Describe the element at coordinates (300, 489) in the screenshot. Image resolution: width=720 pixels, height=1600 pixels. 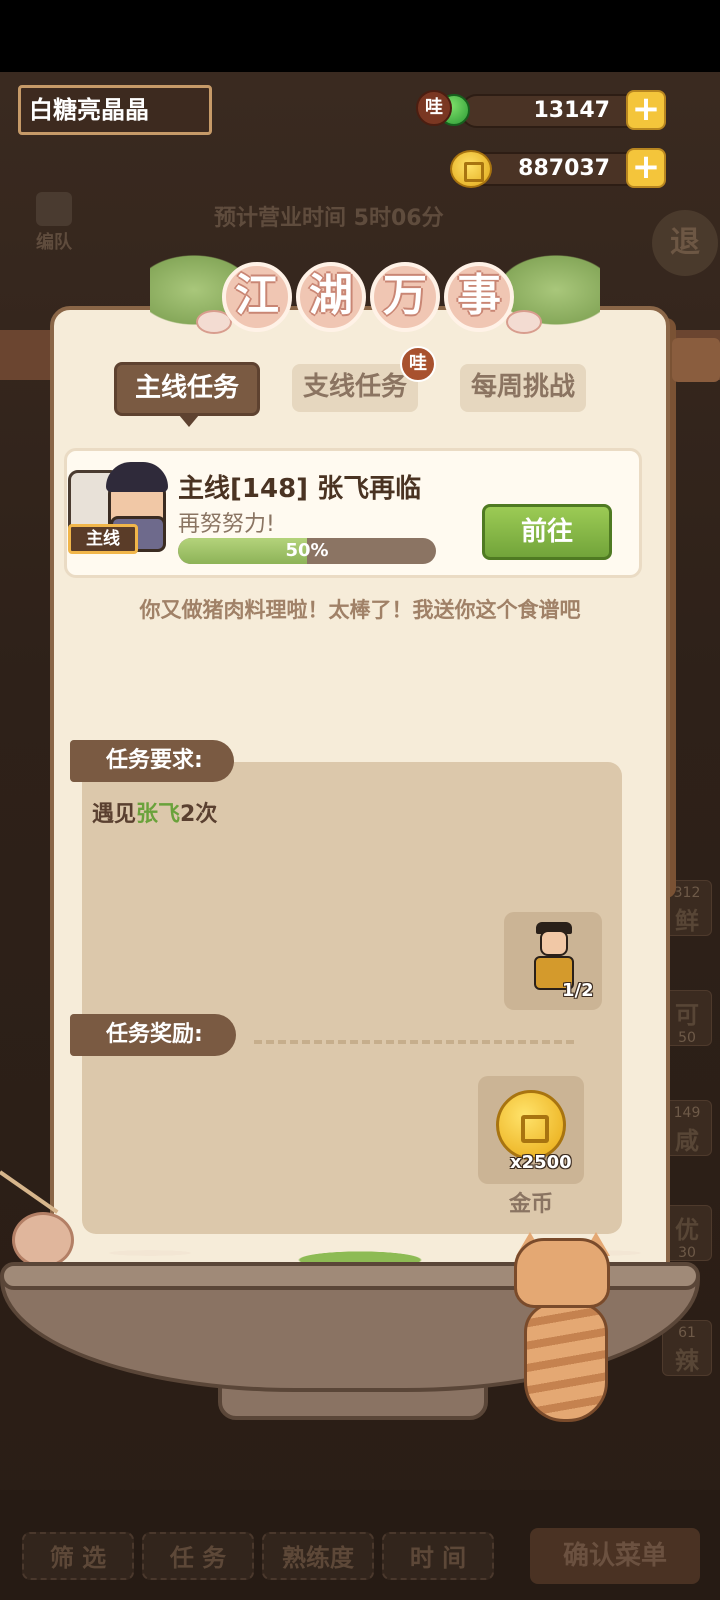
I see `mission-title: 主线[148] 张飞再临` at that location.